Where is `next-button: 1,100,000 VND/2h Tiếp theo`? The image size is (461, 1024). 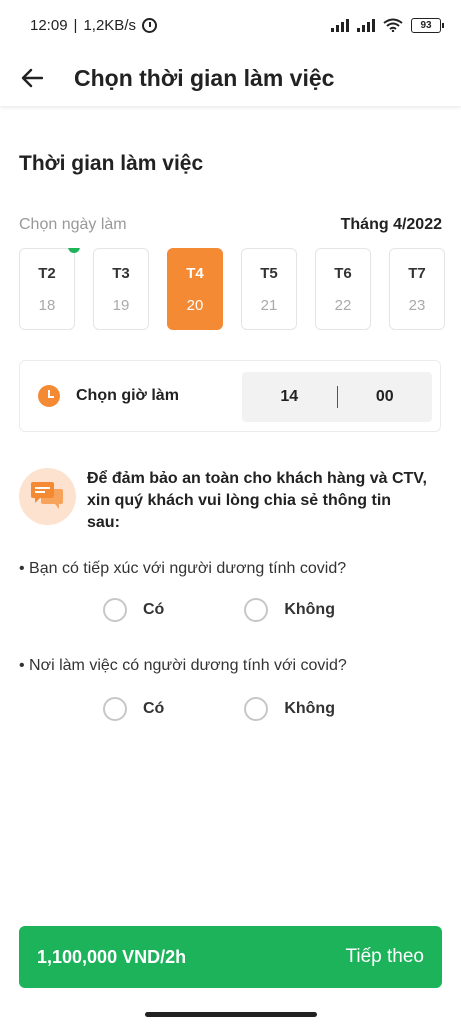
next-button: 1,100,000 VND/2h Tiếp theo is located at coordinates (230, 957).